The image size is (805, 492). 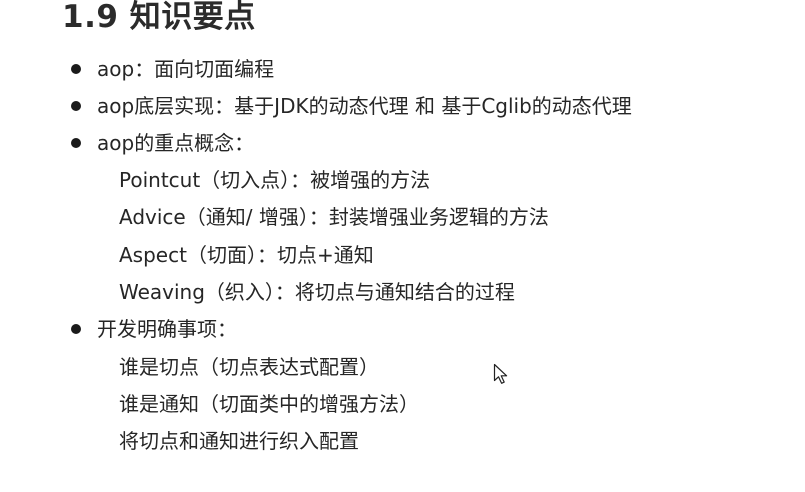 I want to click on subitem-advice-config: 谁是通知（切面类中的增强方法）, so click(x=269, y=404).